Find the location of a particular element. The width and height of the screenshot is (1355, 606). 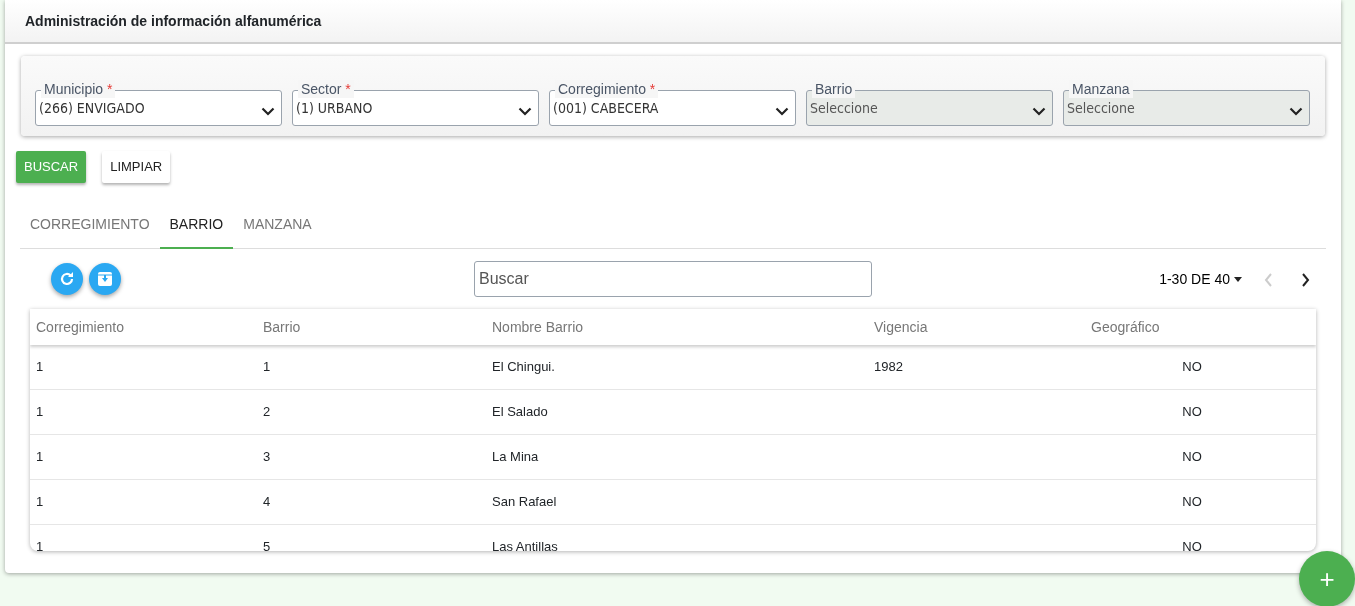

chevron-right-icon is located at coordinates (1305, 279).